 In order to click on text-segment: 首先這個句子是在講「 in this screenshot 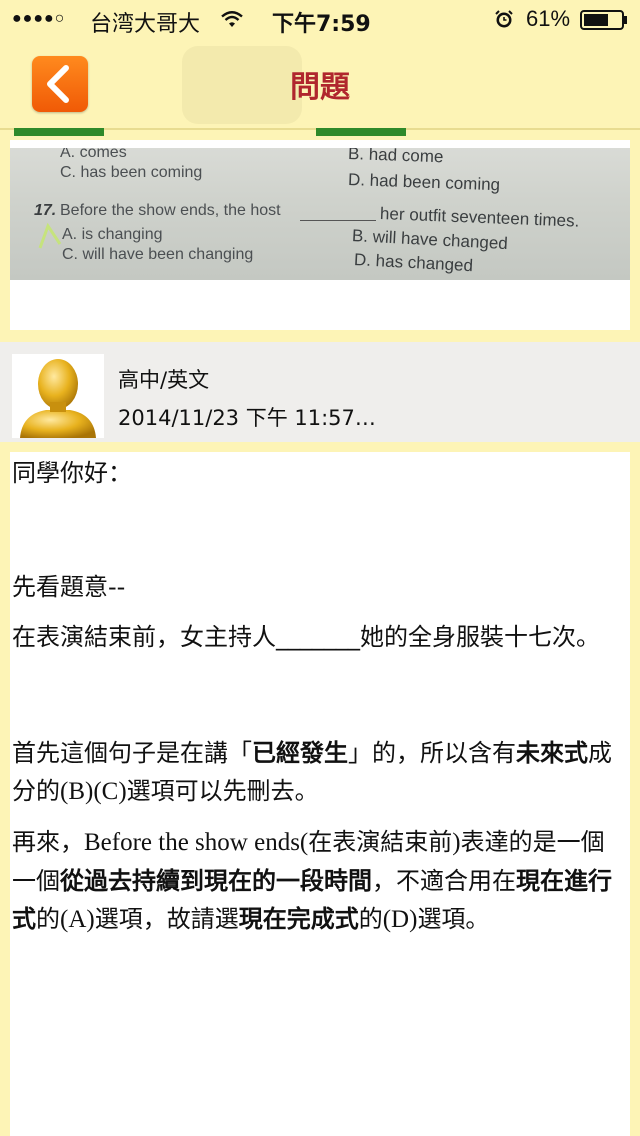, I will do `click(132, 753)`.